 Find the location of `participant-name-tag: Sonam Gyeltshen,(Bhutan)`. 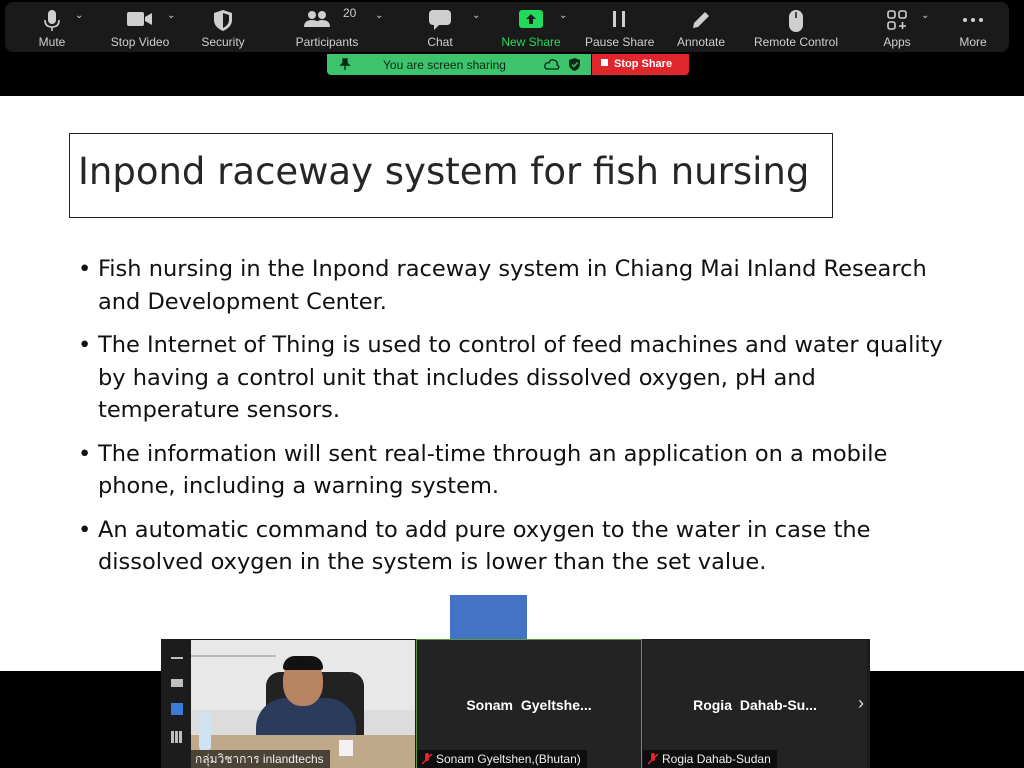

participant-name-tag: Sonam Gyeltshen,(Bhutan) is located at coordinates (502, 759).